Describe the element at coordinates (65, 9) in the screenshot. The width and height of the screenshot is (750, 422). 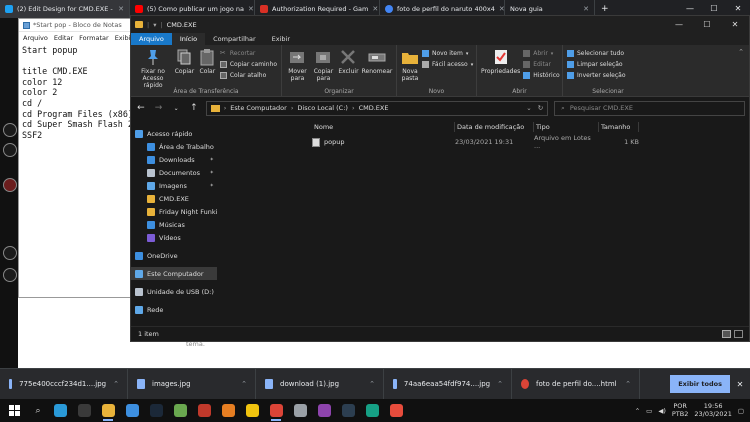
I see `browser-tab: (2) Edit Design for CMD.EXE - ✕` at that location.